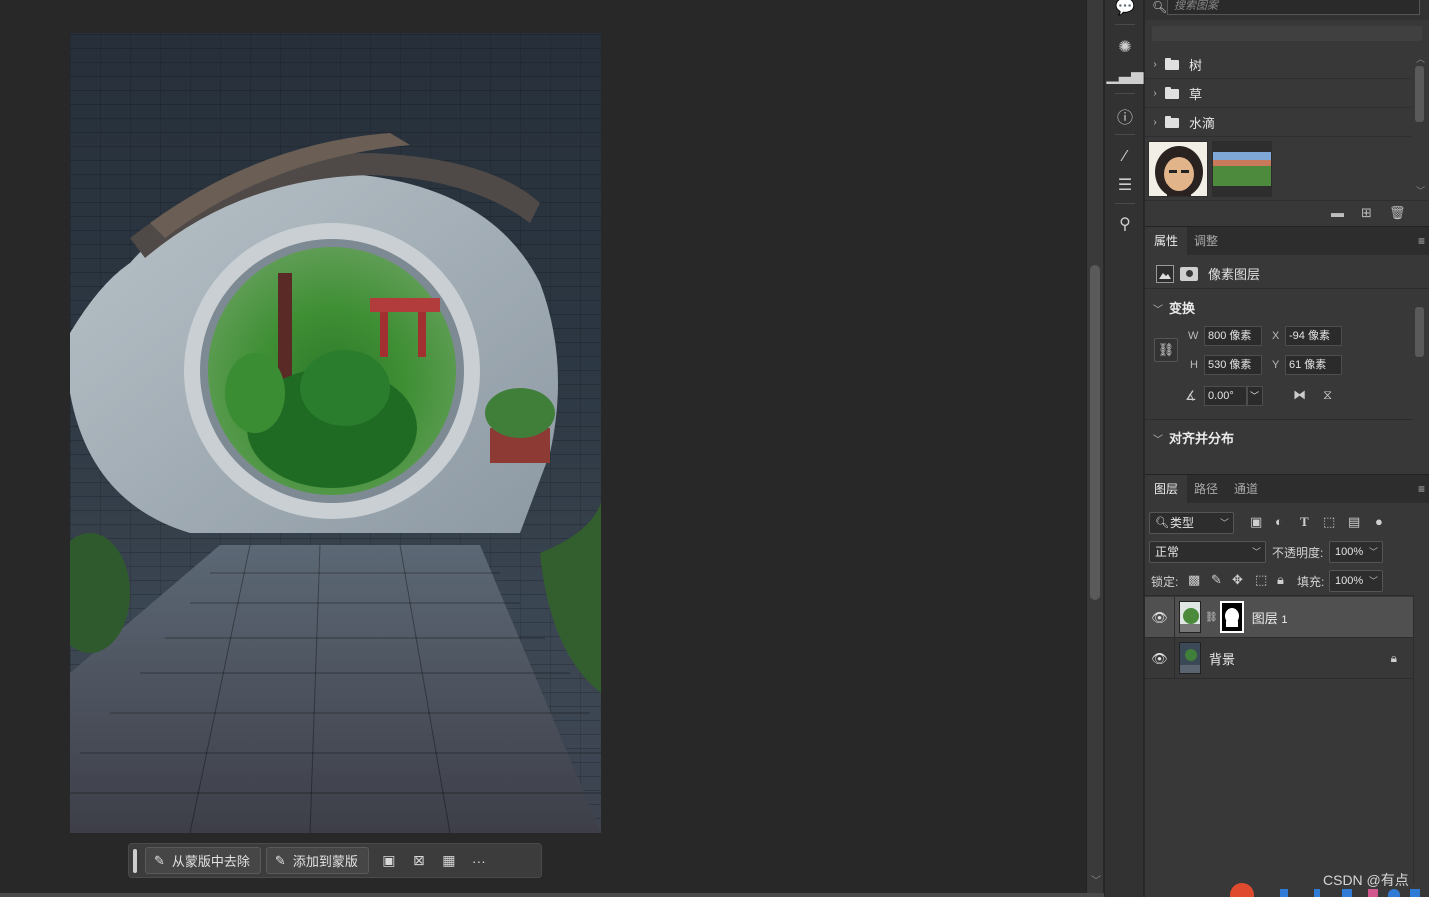  What do you see at coordinates (1125, 185) in the screenshot?
I see `adjustment-sliders-icon: ☰` at bounding box center [1125, 185].